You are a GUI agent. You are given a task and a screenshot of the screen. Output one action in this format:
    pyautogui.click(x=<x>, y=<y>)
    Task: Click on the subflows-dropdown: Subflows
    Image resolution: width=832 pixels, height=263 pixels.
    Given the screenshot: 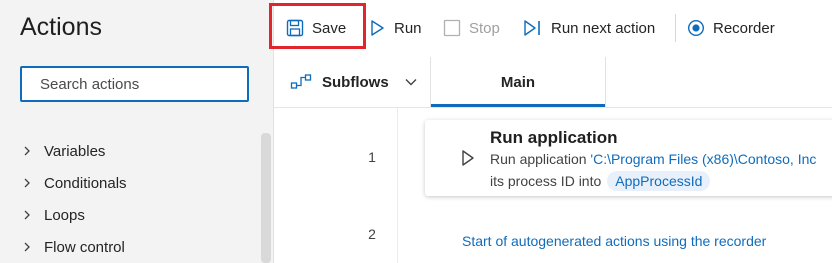 What is the action you would take?
    pyautogui.click(x=354, y=82)
    